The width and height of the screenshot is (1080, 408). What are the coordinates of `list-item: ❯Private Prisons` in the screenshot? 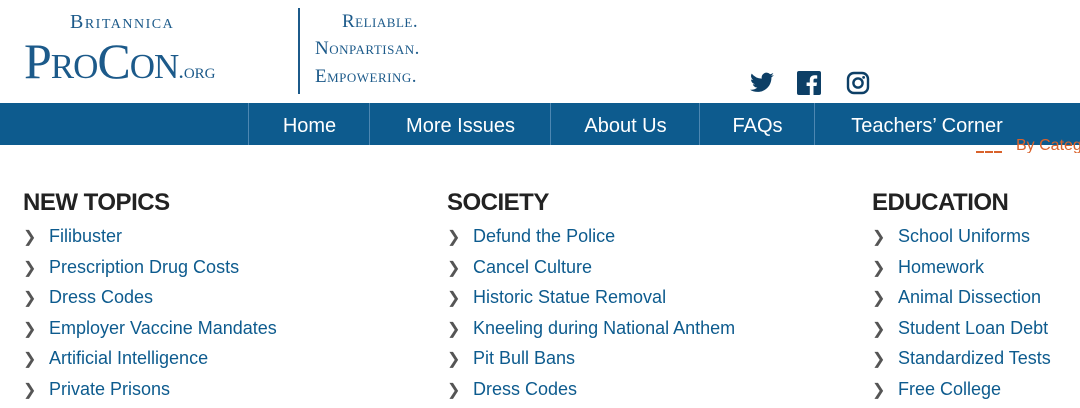 It's located at (150, 393).